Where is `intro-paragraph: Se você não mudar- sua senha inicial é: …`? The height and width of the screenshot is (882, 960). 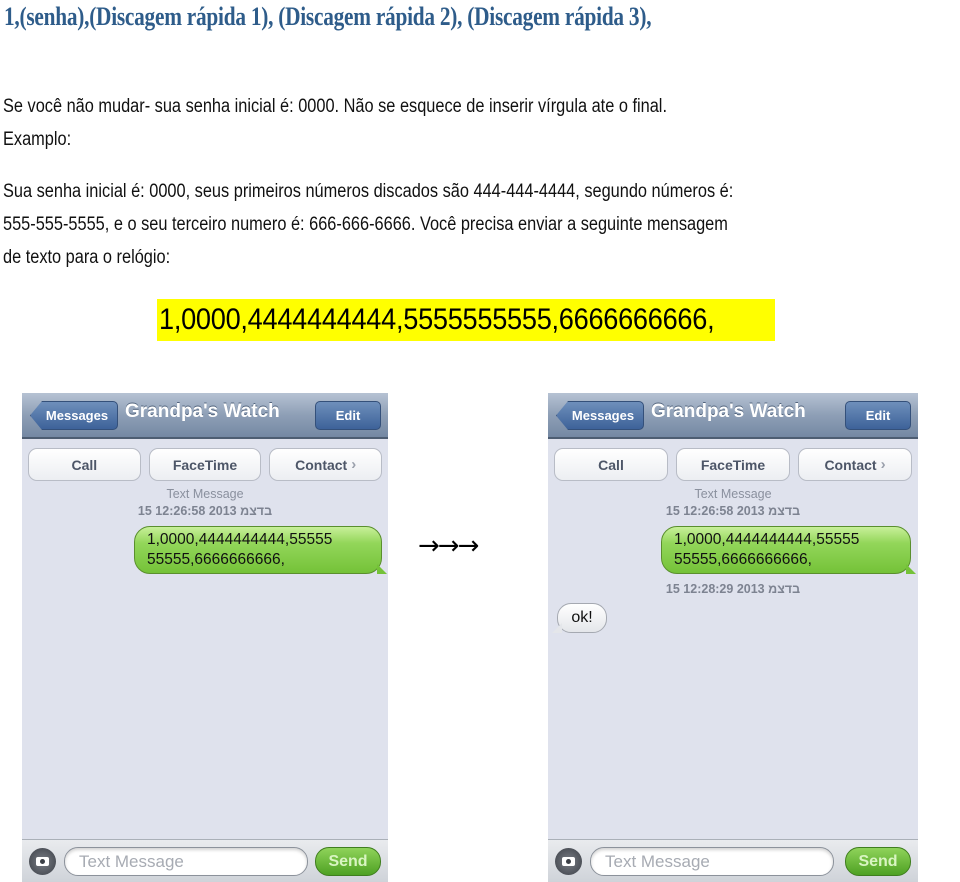 intro-paragraph: Se você não mudar- sua senha inicial é: … is located at coordinates (335, 123).